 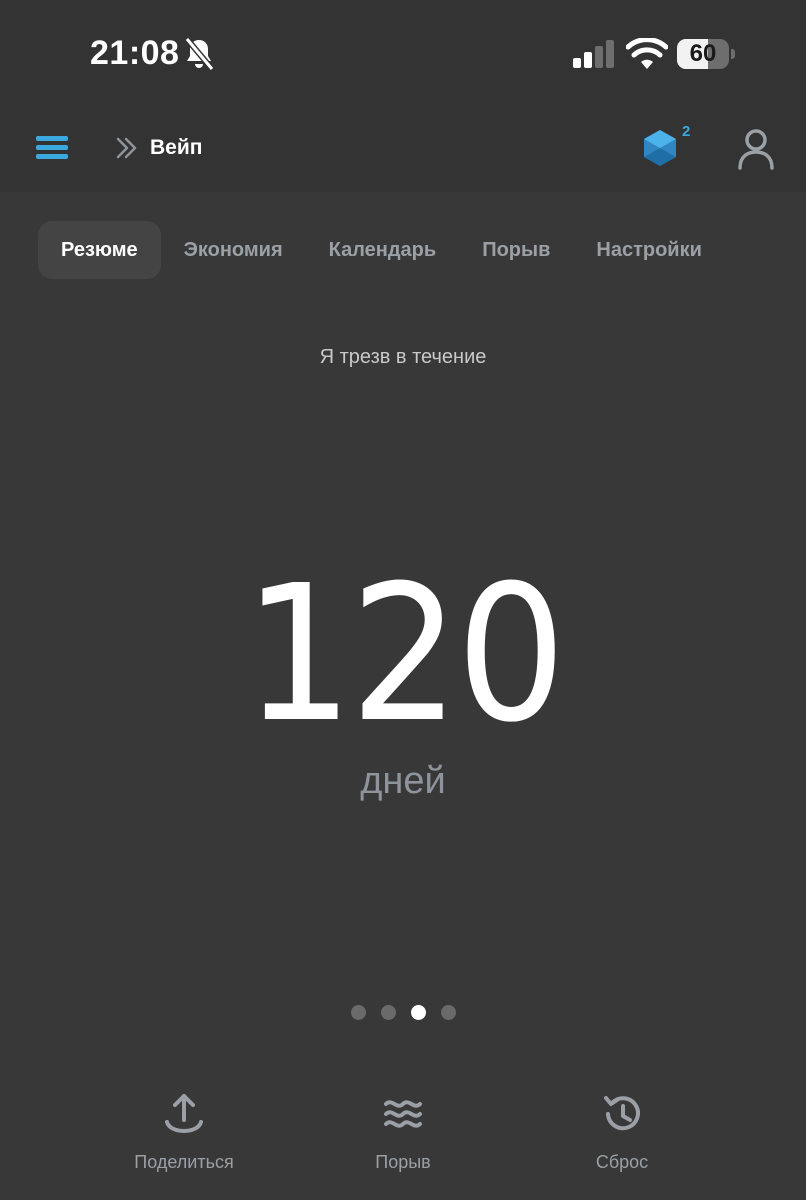 I want to click on reset-label: Сброс, so click(x=622, y=1162).